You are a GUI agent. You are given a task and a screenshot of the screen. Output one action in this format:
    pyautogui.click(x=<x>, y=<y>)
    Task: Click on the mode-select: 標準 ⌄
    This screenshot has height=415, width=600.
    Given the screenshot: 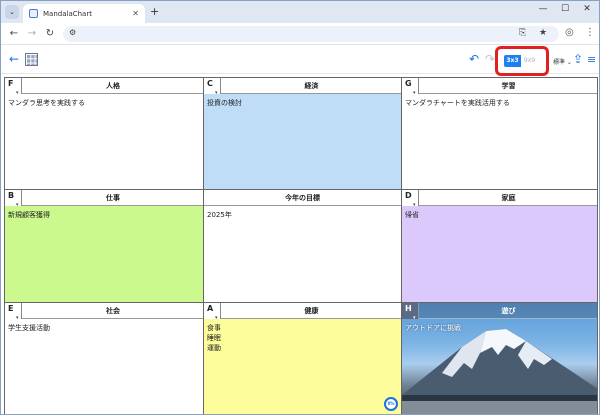 What is the action you would take?
    pyautogui.click(x=562, y=61)
    